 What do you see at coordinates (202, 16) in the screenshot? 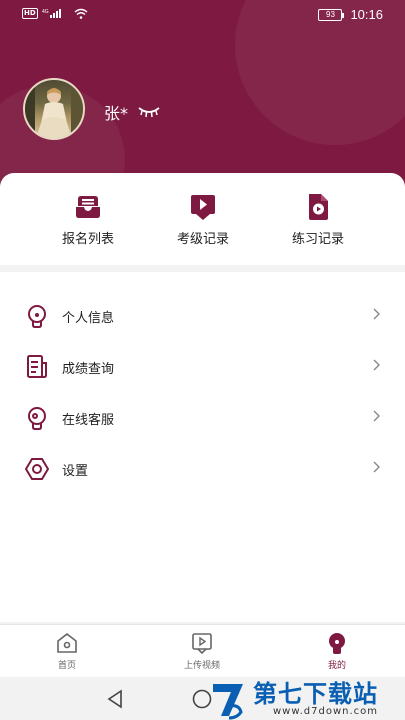
I see `status-bar: HD 4G 93 10:16` at bounding box center [202, 16].